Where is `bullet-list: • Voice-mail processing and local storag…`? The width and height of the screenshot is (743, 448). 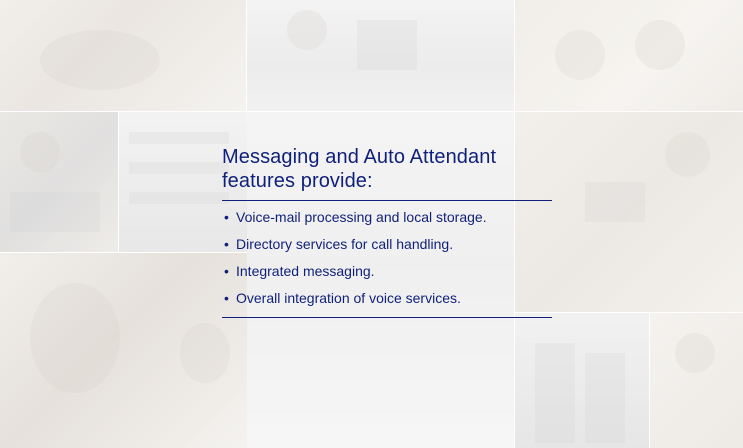
bullet-list: • Voice-mail processing and local storag… is located at coordinates (387, 257).